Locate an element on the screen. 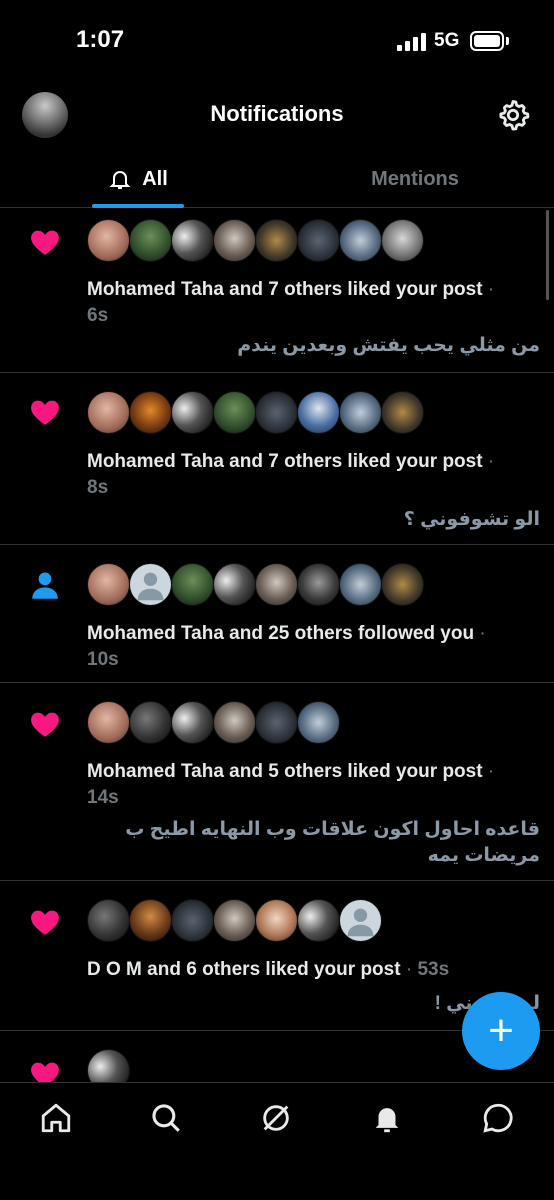 Image resolution: width=554 pixels, height=1200 pixels. notifications-icon is located at coordinates (387, 1118).